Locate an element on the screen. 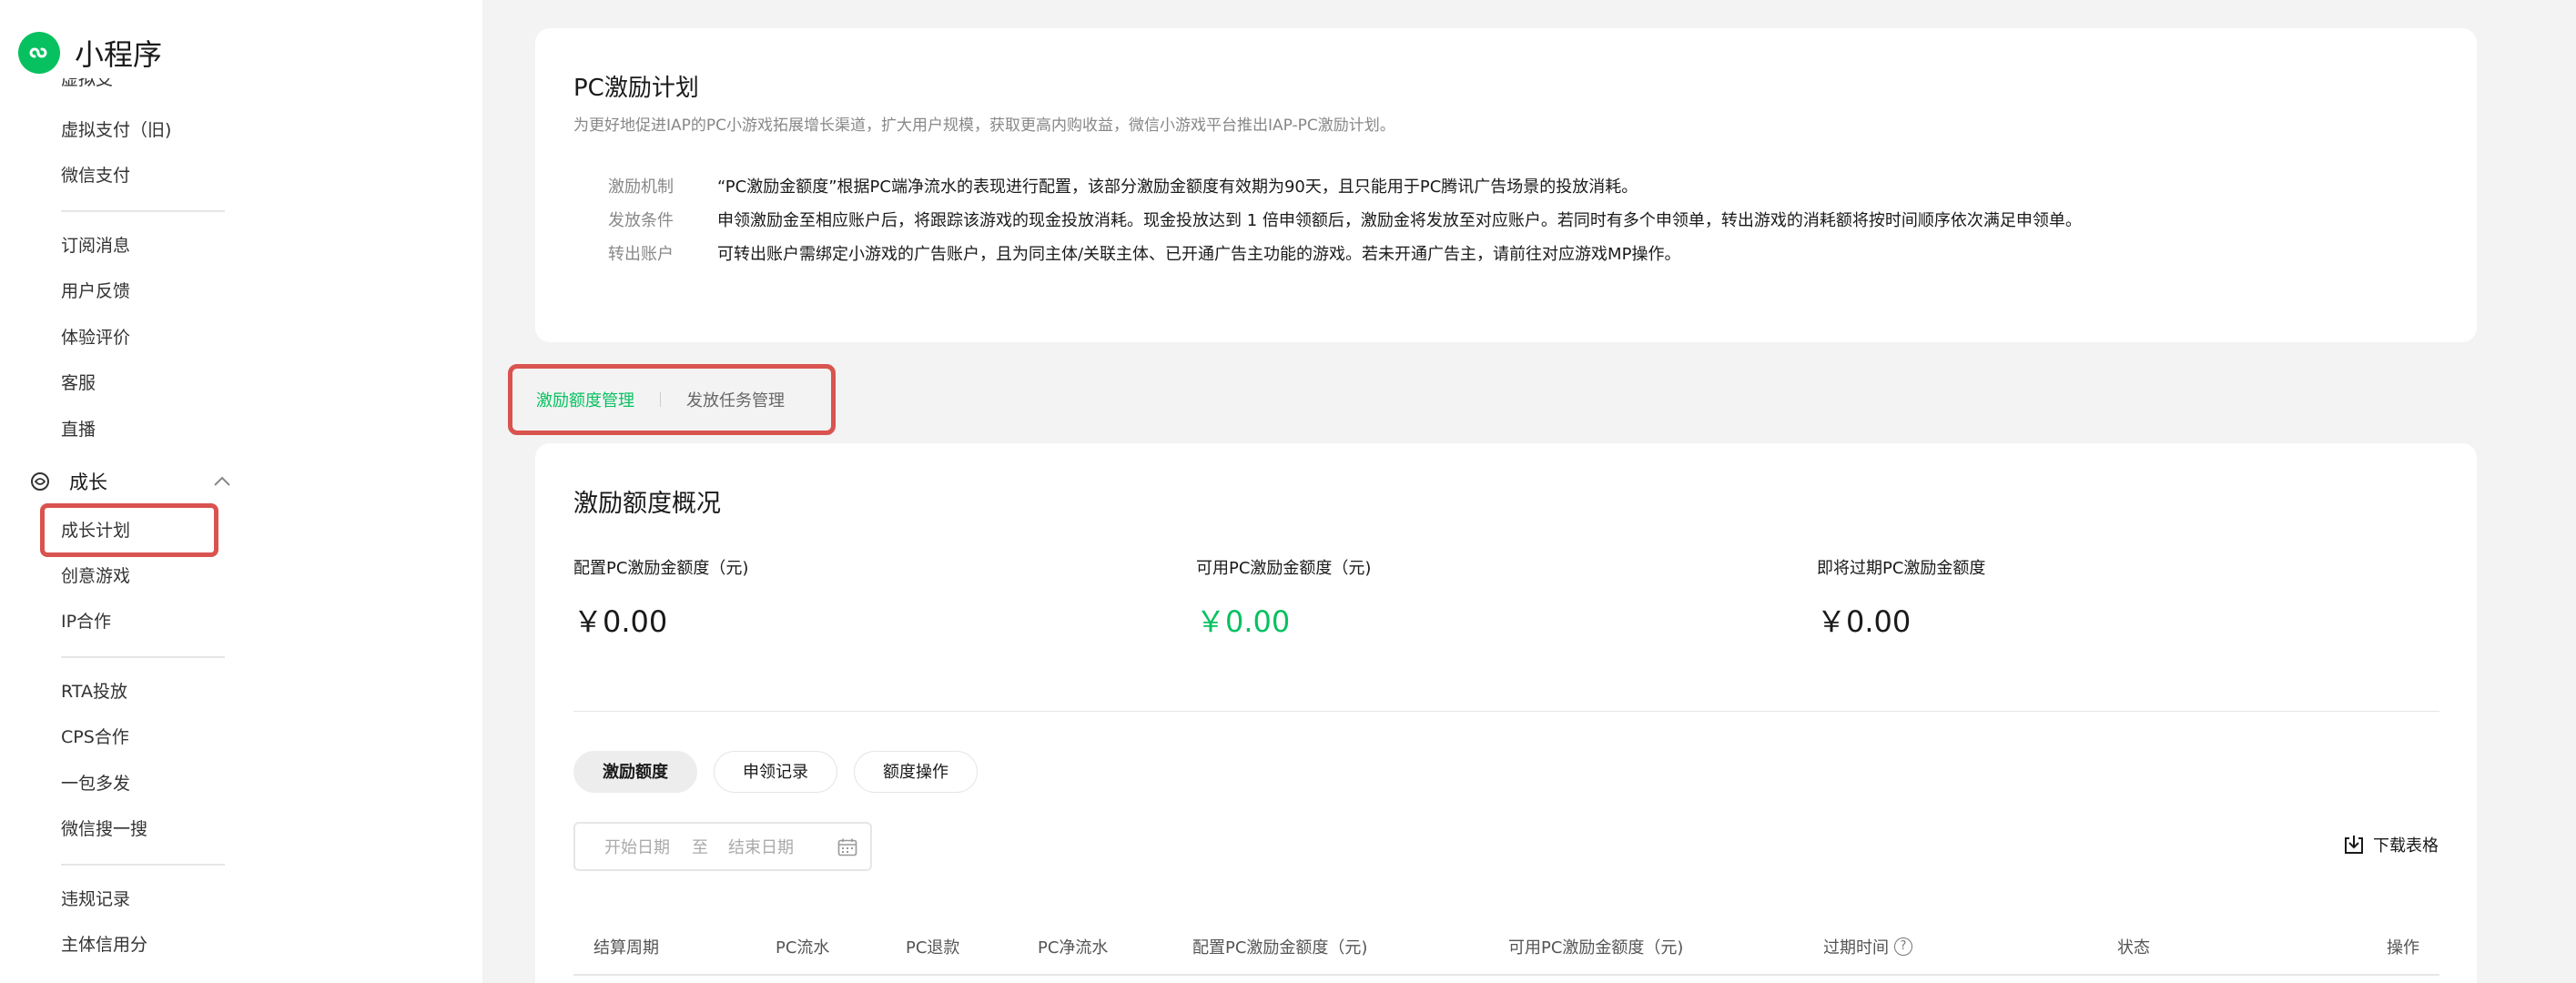 The height and width of the screenshot is (983, 2576). help-icon: ? is located at coordinates (1903, 946).